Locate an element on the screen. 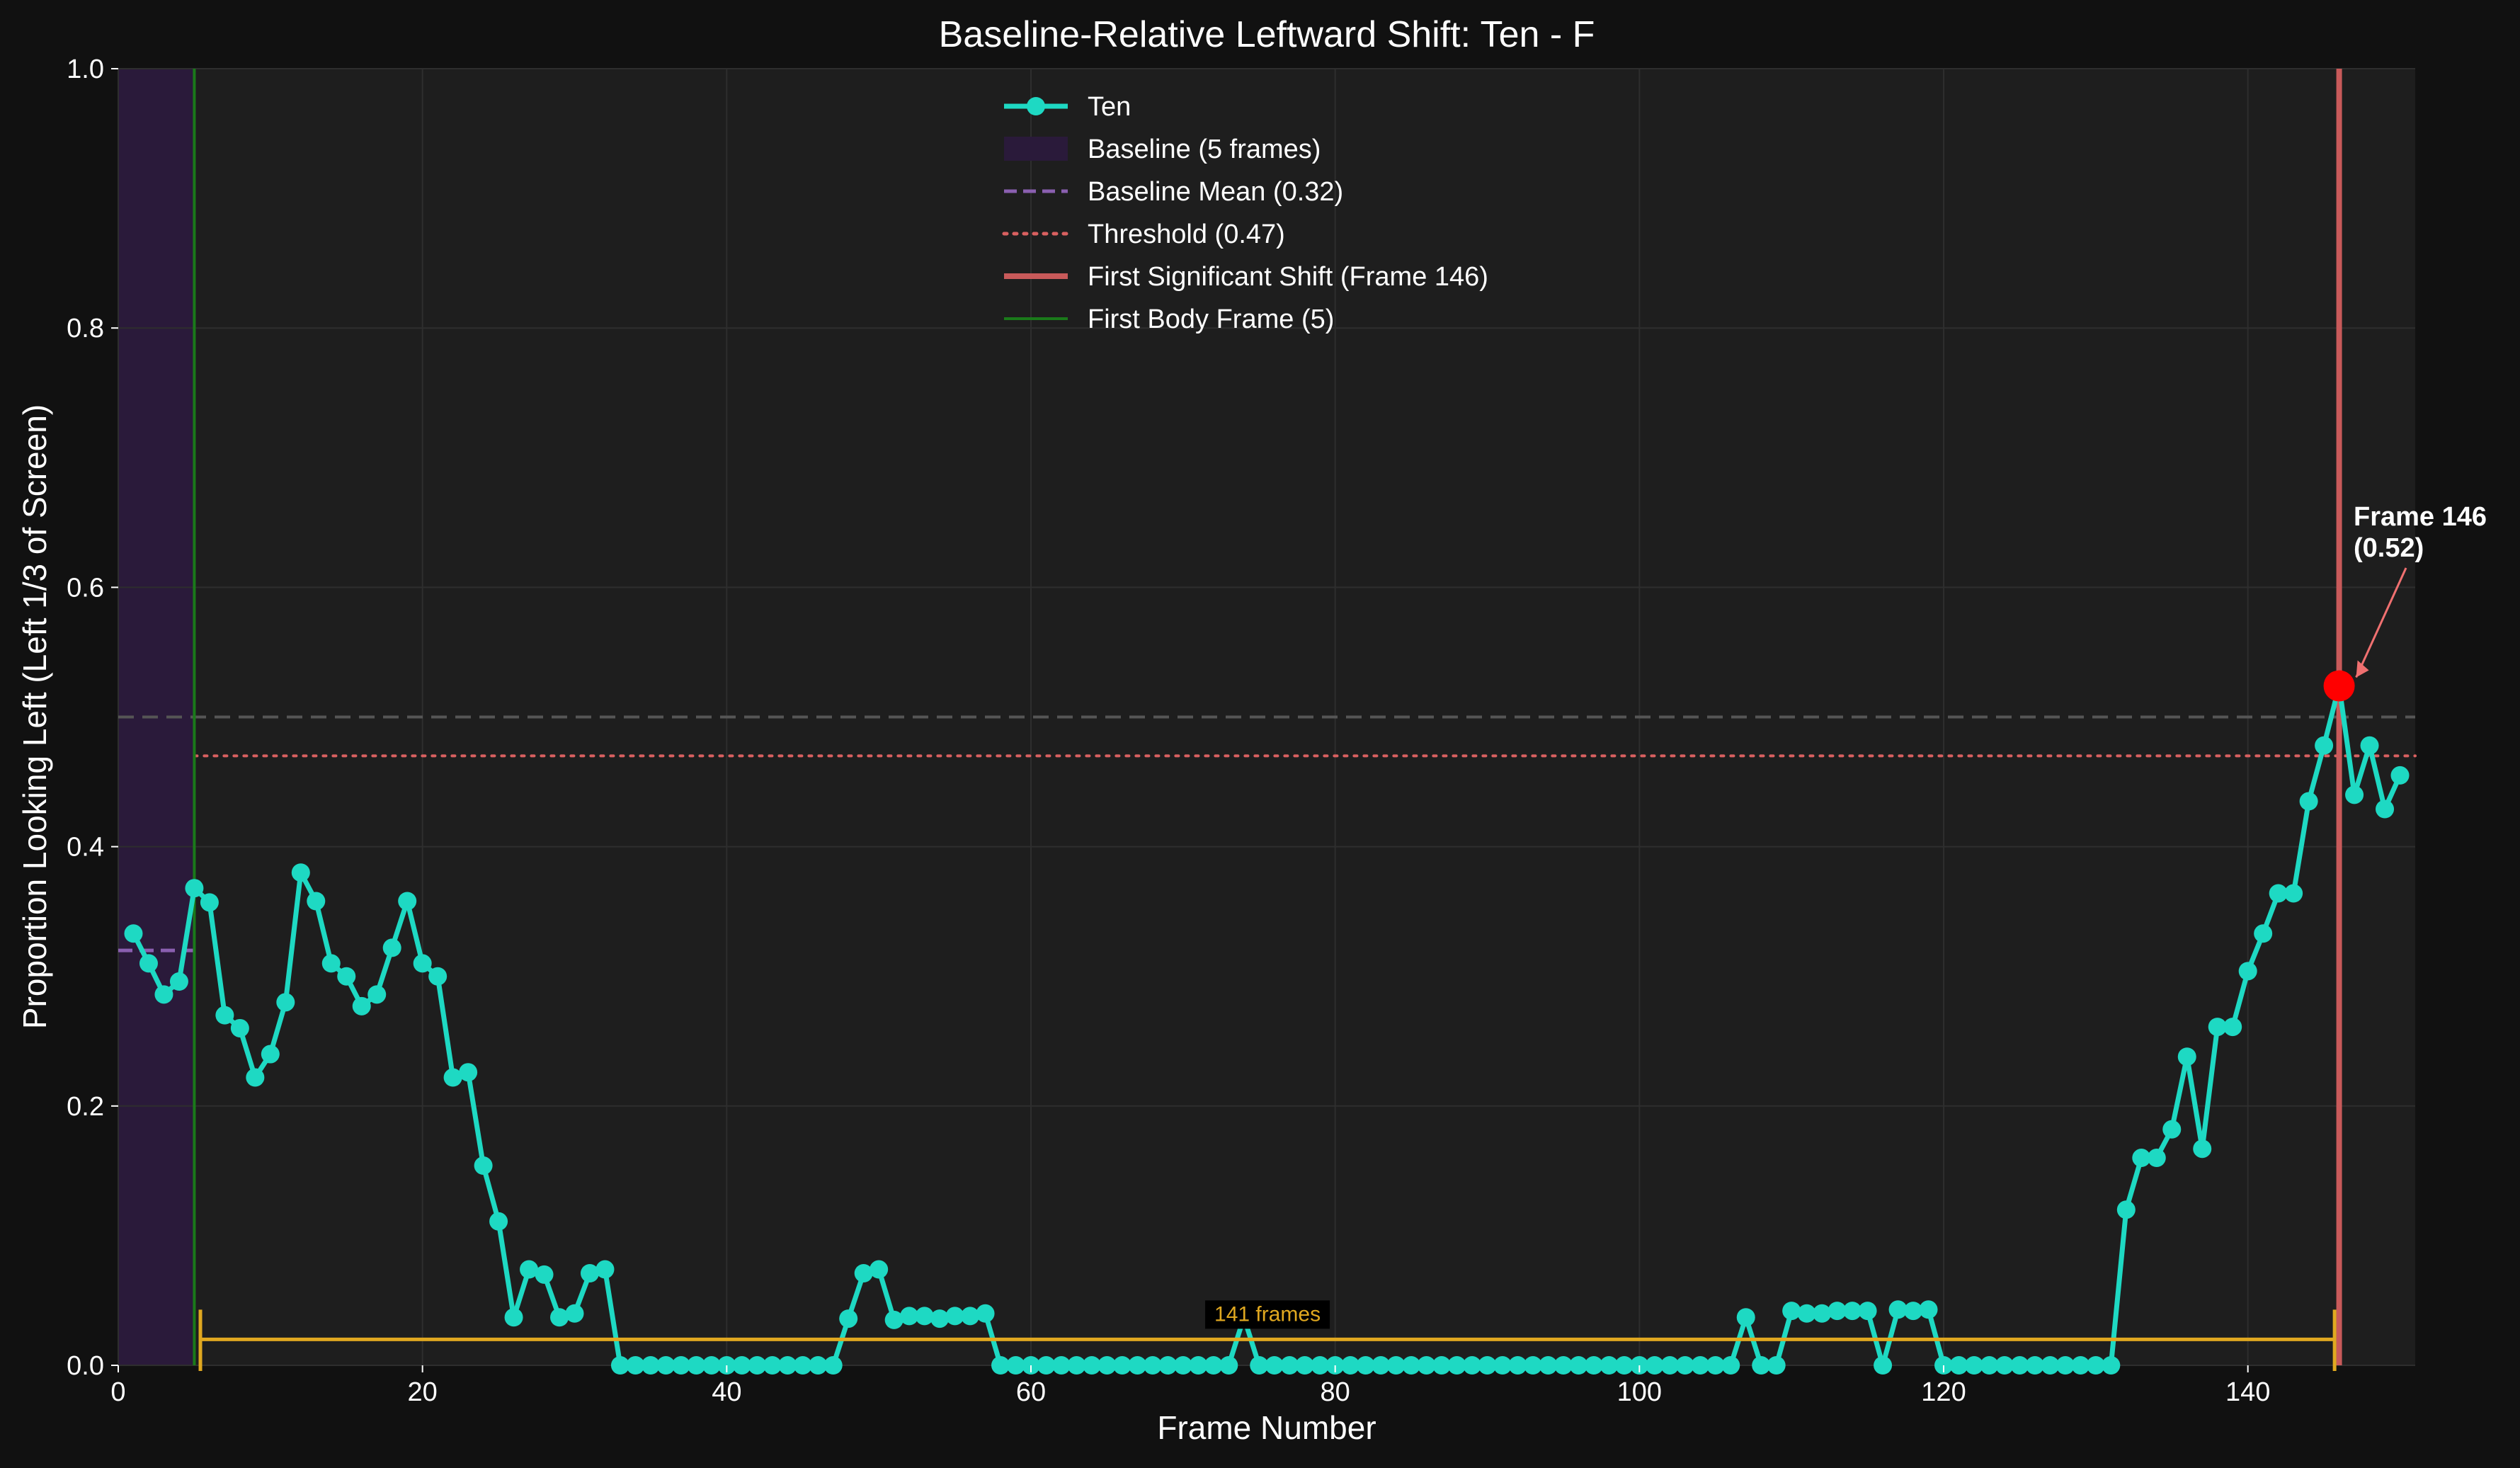 The image size is (2520, 1468). x-tick-label: 0 is located at coordinates (117, 1392).